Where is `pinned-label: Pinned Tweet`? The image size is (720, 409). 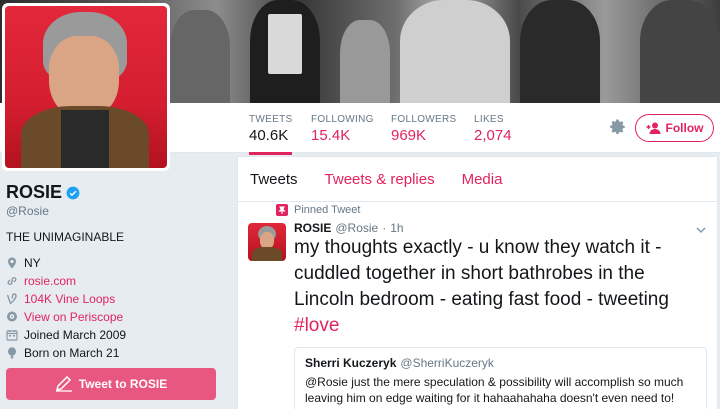
pinned-label: Pinned Tweet is located at coordinates (327, 210).